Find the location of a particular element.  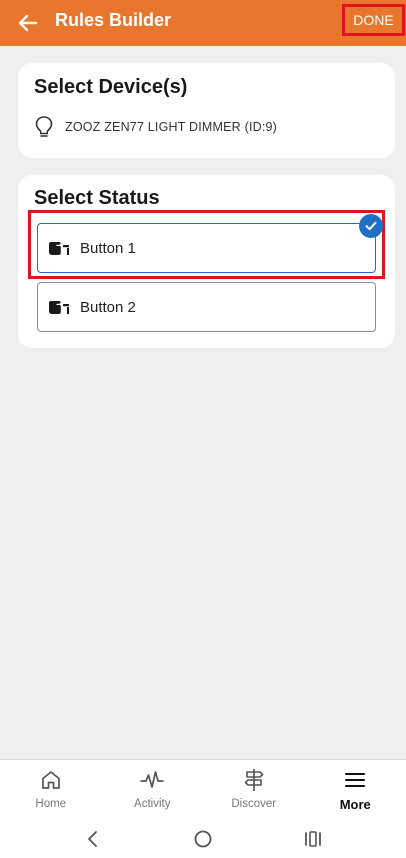

system-home-button is located at coordinates (203, 839).